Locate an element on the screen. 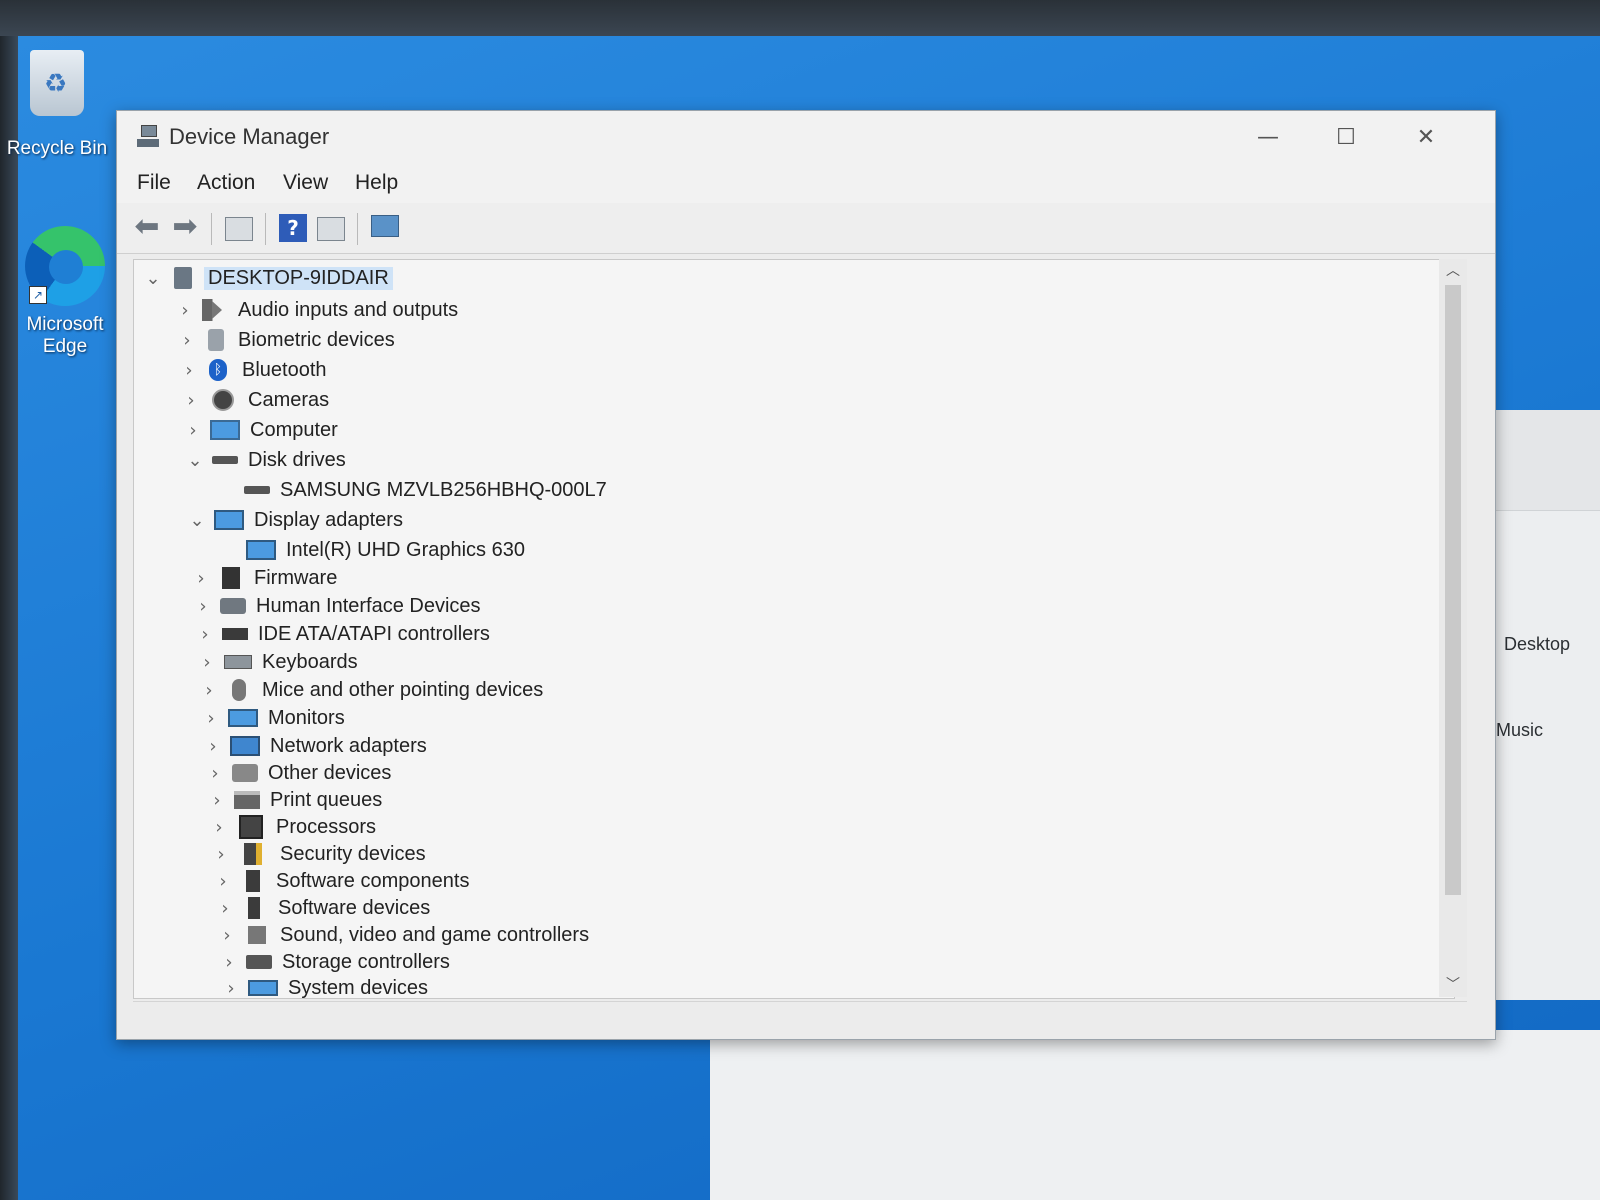 The image size is (1600, 1200). tree-root-label: DESKTOP-9IDDAIR is located at coordinates (298, 278).